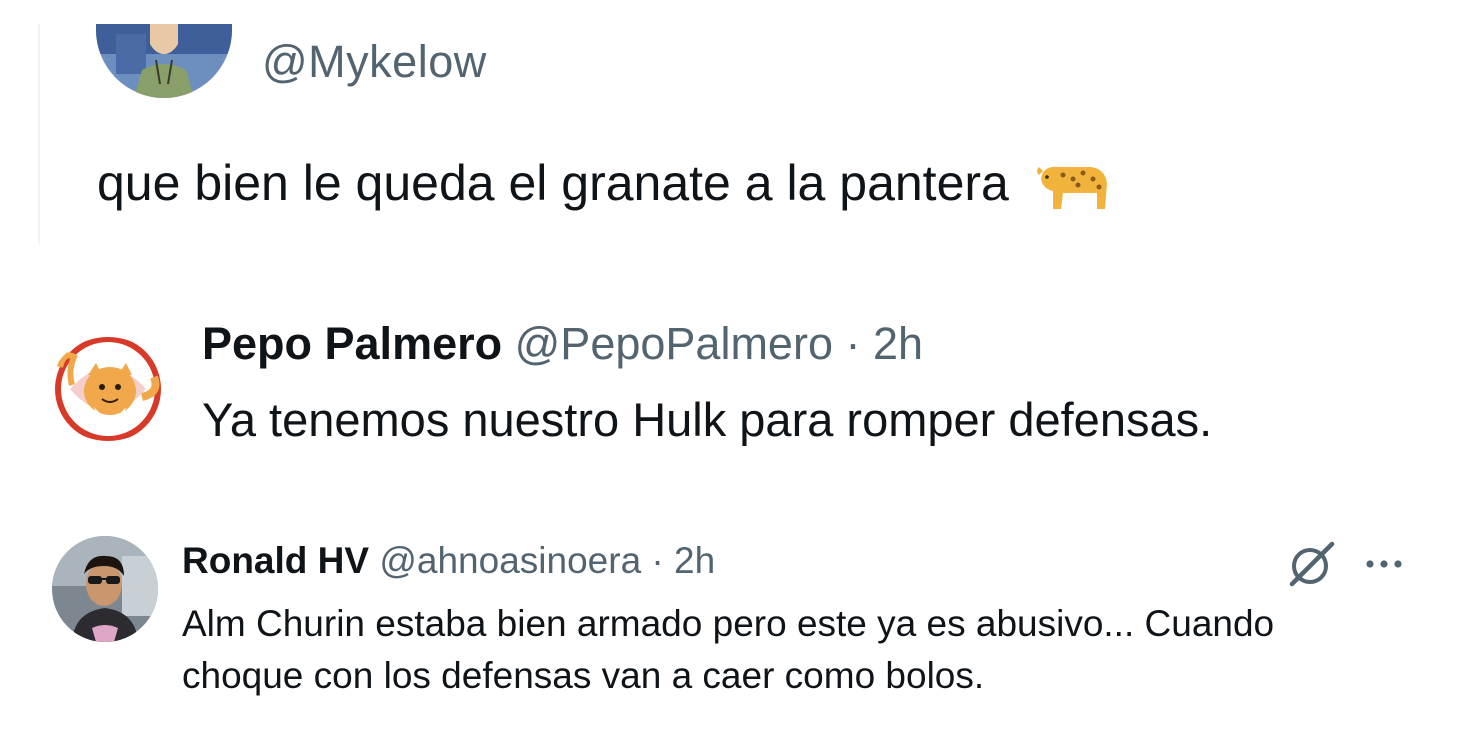 This screenshot has height=756, width=1469. I want to click on quoted-tweet-handle: @Mykelow, so click(374, 62).